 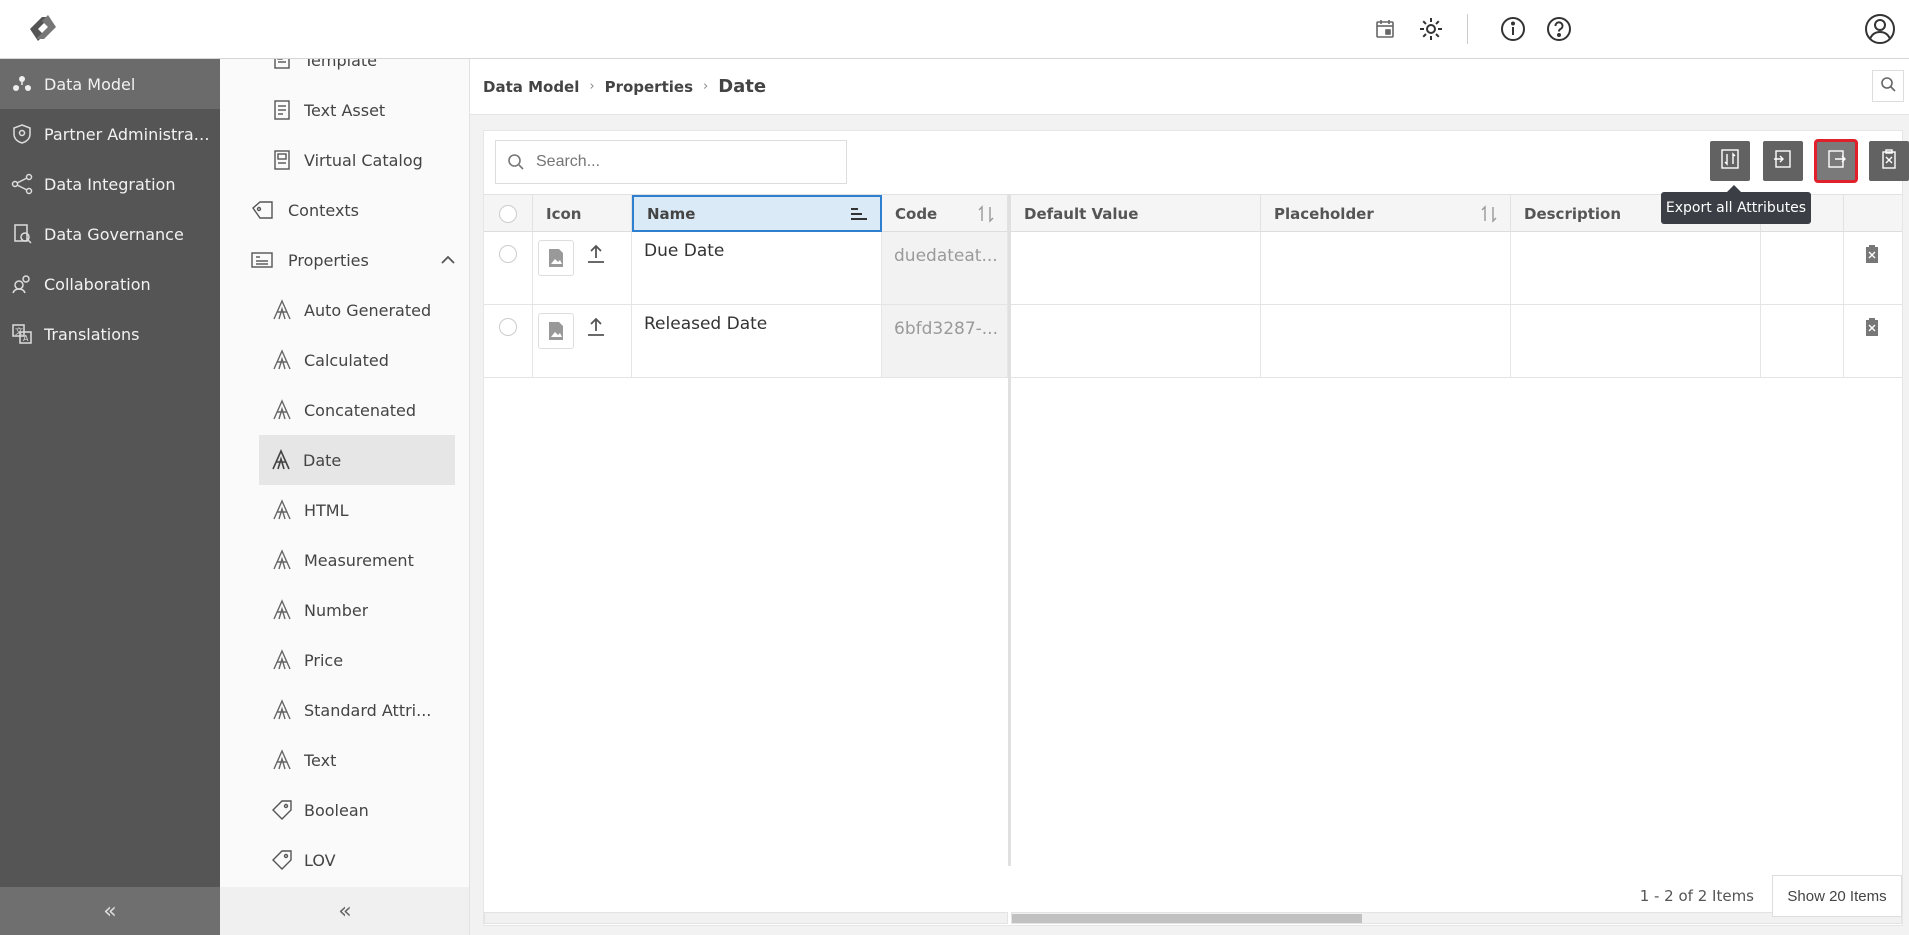 What do you see at coordinates (916, 213) in the screenshot?
I see `column-label: Code` at bounding box center [916, 213].